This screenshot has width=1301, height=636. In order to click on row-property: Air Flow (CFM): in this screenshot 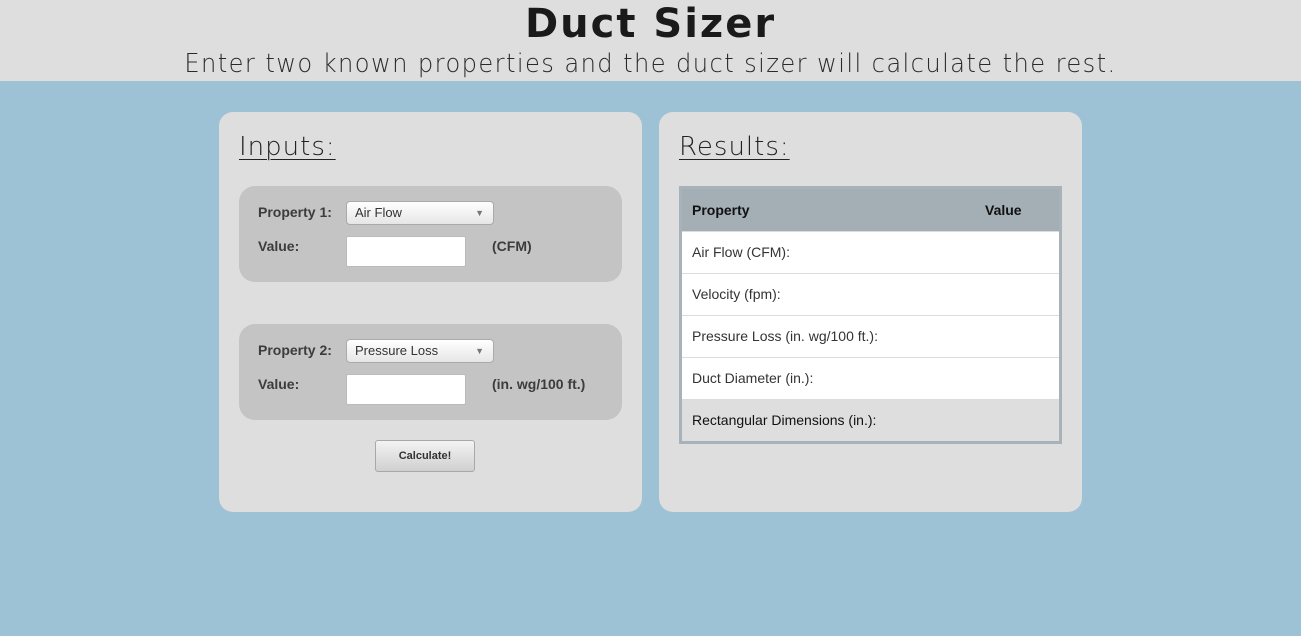, I will do `click(741, 252)`.